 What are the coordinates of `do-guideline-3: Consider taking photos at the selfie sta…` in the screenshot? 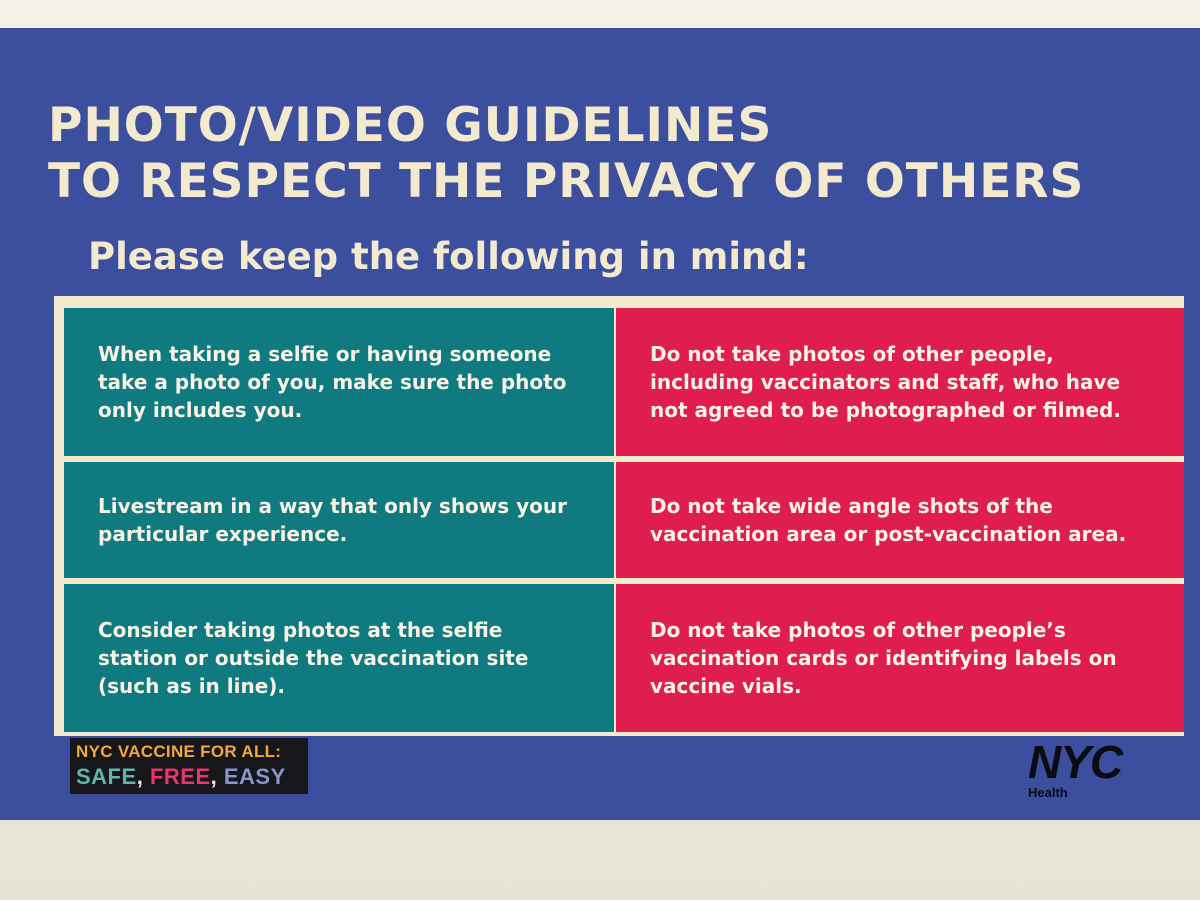 It's located at (339, 658).